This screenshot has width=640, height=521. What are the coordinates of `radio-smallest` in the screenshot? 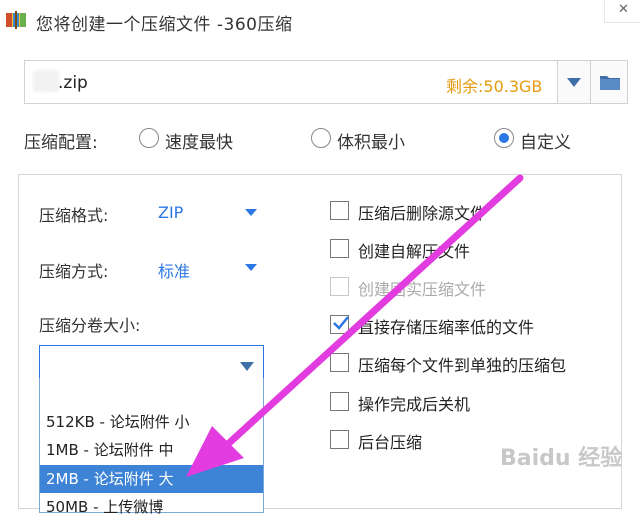 It's located at (321, 138).